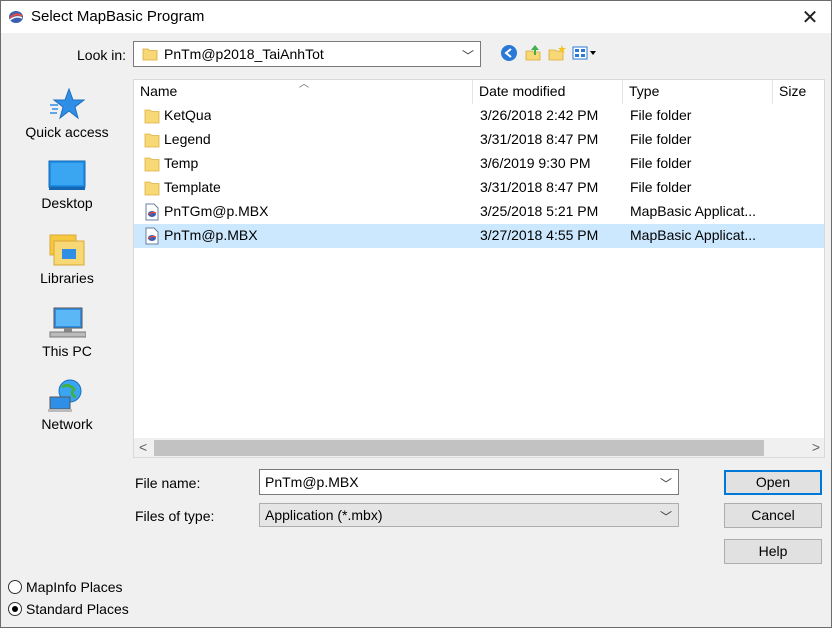 The height and width of the screenshot is (628, 832). Describe the element at coordinates (143, 447) in the screenshot. I see `scroll-left-icon: <` at that location.